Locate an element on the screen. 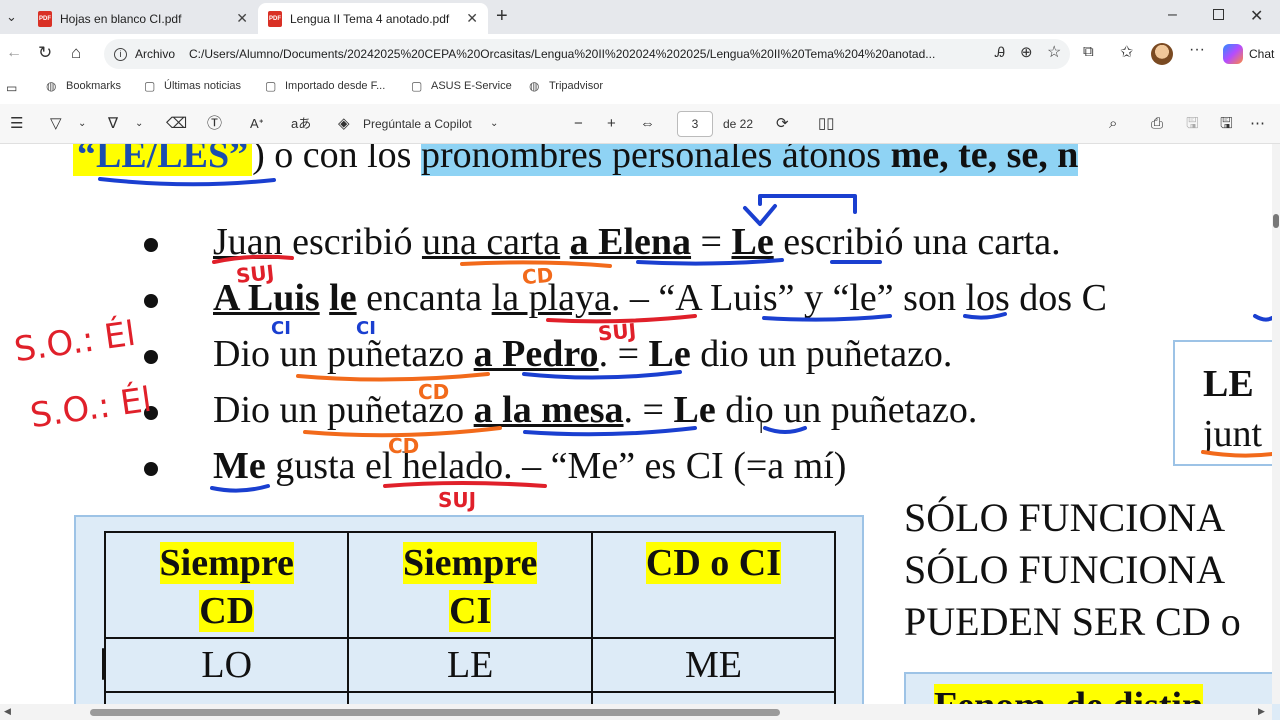 This screenshot has width=1280, height=720. more-tools-icon: ⋯ is located at coordinates (1257, 124).